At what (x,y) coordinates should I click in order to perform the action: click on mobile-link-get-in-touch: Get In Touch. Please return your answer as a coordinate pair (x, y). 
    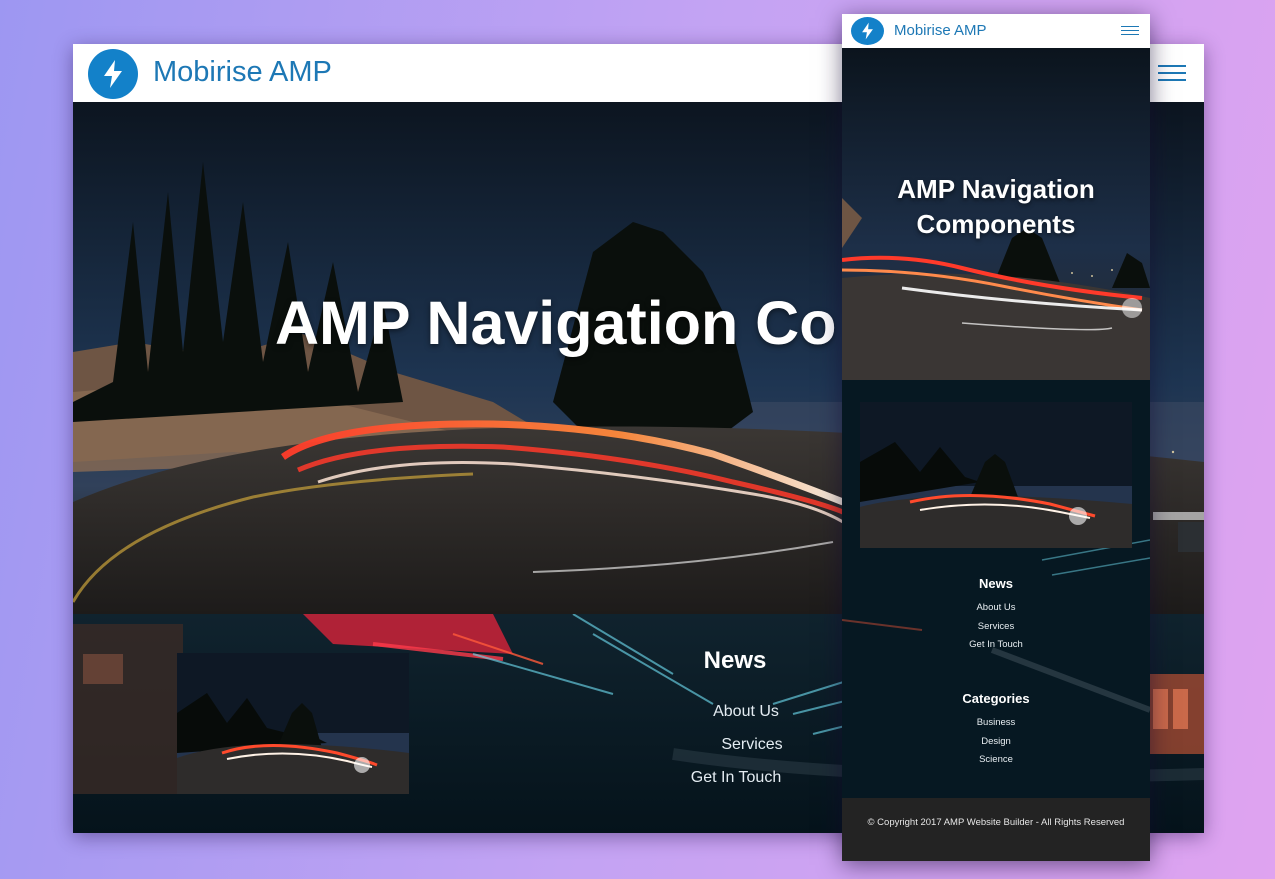
    Looking at the image, I should click on (996, 645).